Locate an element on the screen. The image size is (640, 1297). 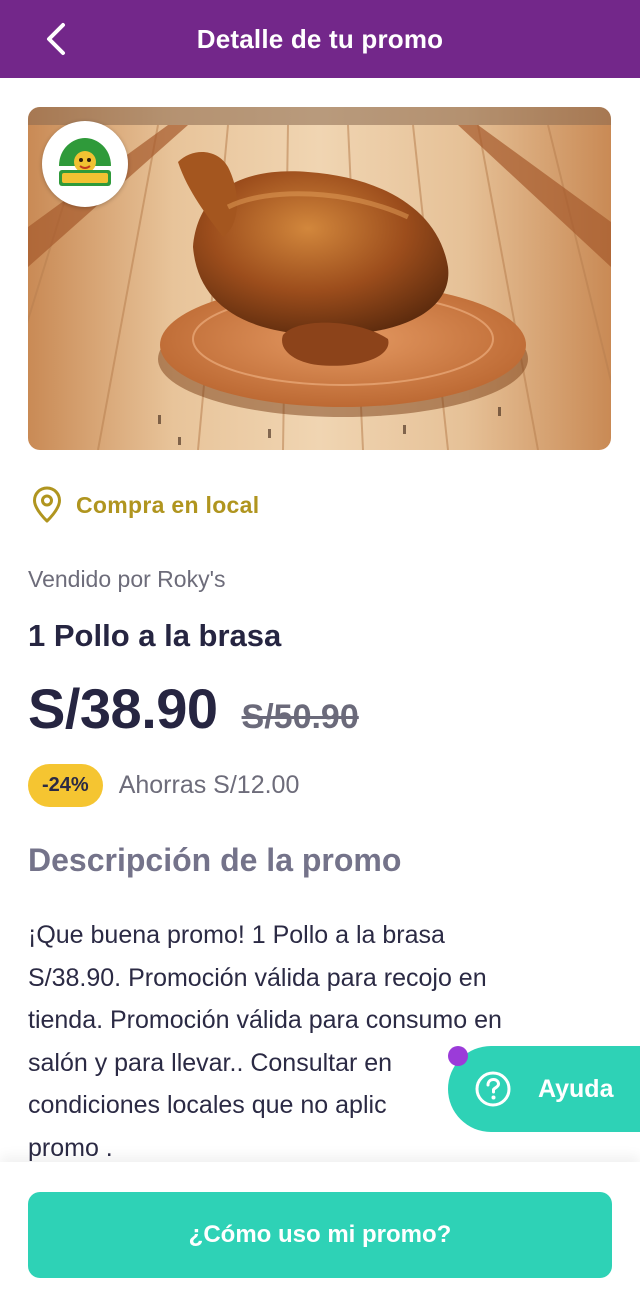
location-label: Compra en local is located at coordinates (168, 504).